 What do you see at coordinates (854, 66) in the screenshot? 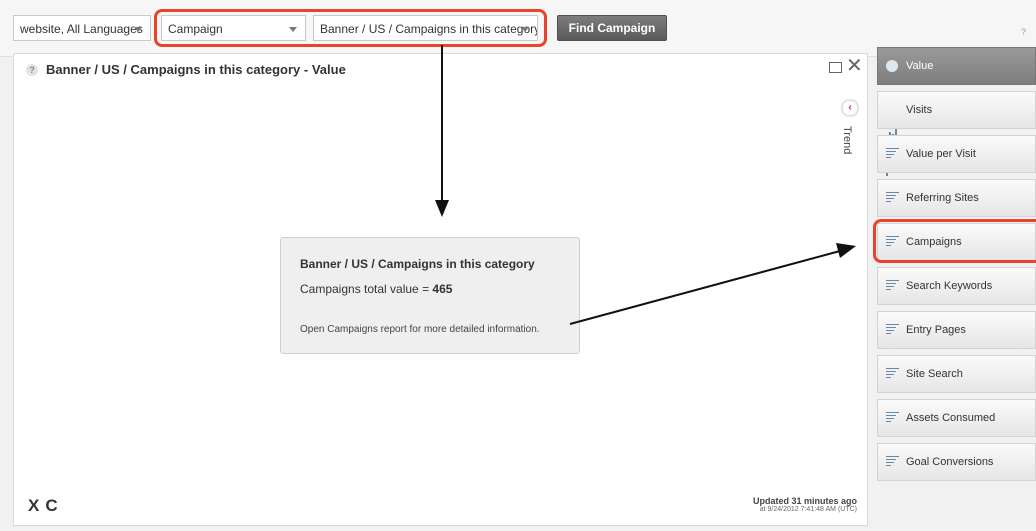
I see `close-icon: ✕` at bounding box center [854, 66].